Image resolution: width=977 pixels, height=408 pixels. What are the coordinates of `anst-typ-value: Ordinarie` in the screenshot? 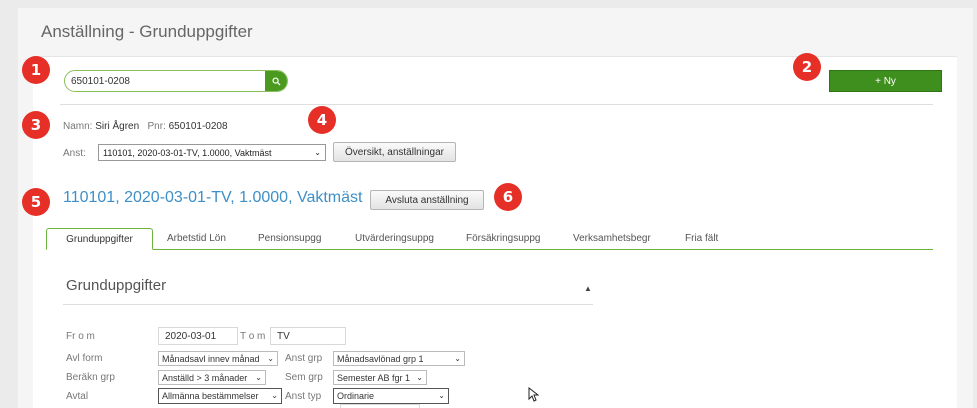 It's located at (356, 396).